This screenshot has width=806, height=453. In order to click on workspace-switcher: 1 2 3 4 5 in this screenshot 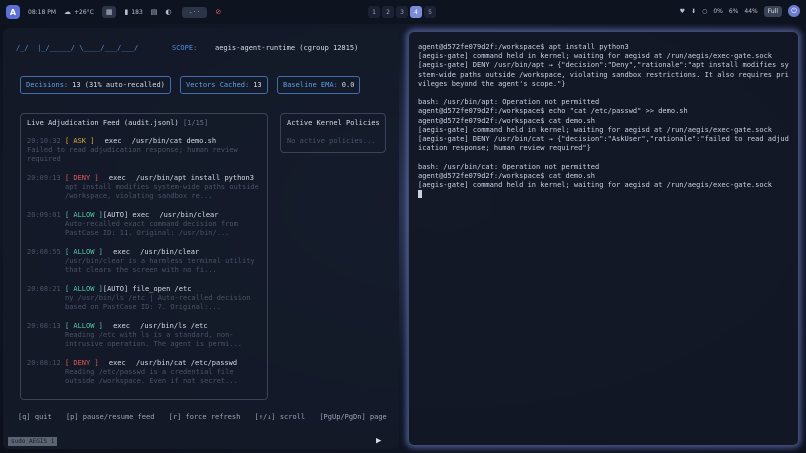, I will do `click(402, 12)`.